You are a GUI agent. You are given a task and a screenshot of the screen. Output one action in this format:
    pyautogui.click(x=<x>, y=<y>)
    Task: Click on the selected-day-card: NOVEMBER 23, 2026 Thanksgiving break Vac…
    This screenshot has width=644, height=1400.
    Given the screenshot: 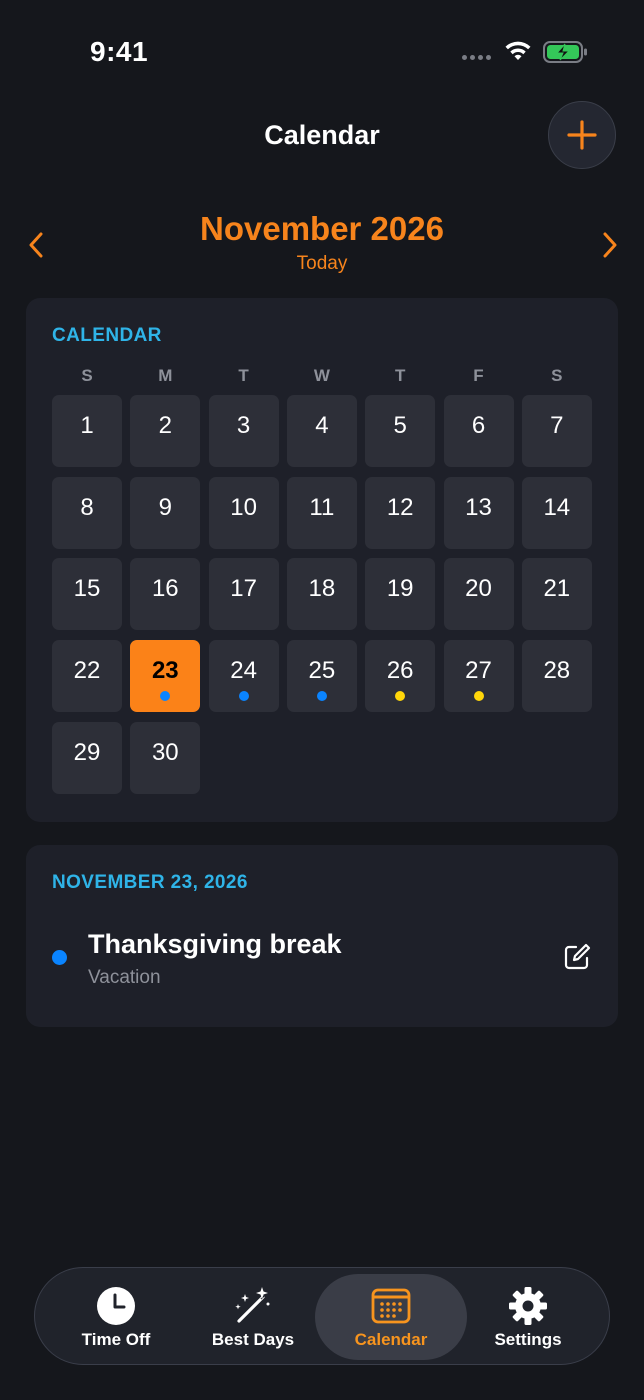 What is the action you would take?
    pyautogui.click(x=322, y=936)
    